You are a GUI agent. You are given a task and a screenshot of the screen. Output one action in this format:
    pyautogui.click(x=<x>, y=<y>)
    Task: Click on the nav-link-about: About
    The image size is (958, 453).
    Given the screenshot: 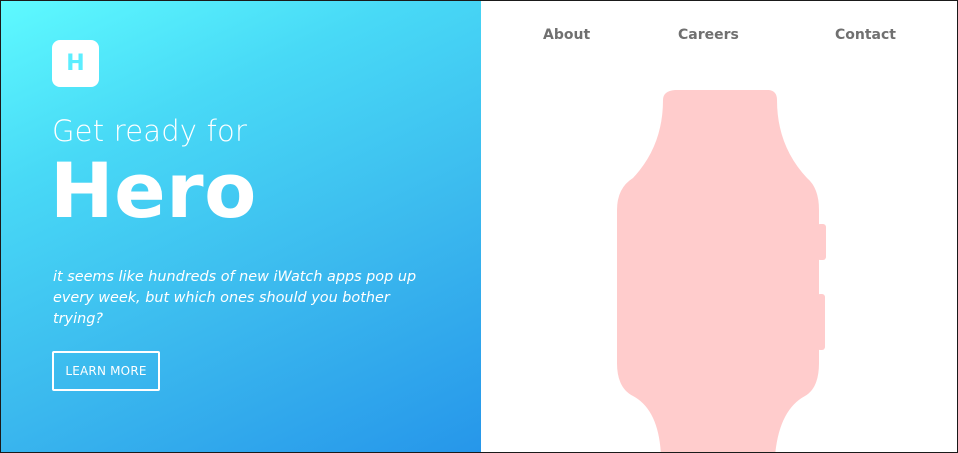 What is the action you would take?
    pyautogui.click(x=566, y=35)
    